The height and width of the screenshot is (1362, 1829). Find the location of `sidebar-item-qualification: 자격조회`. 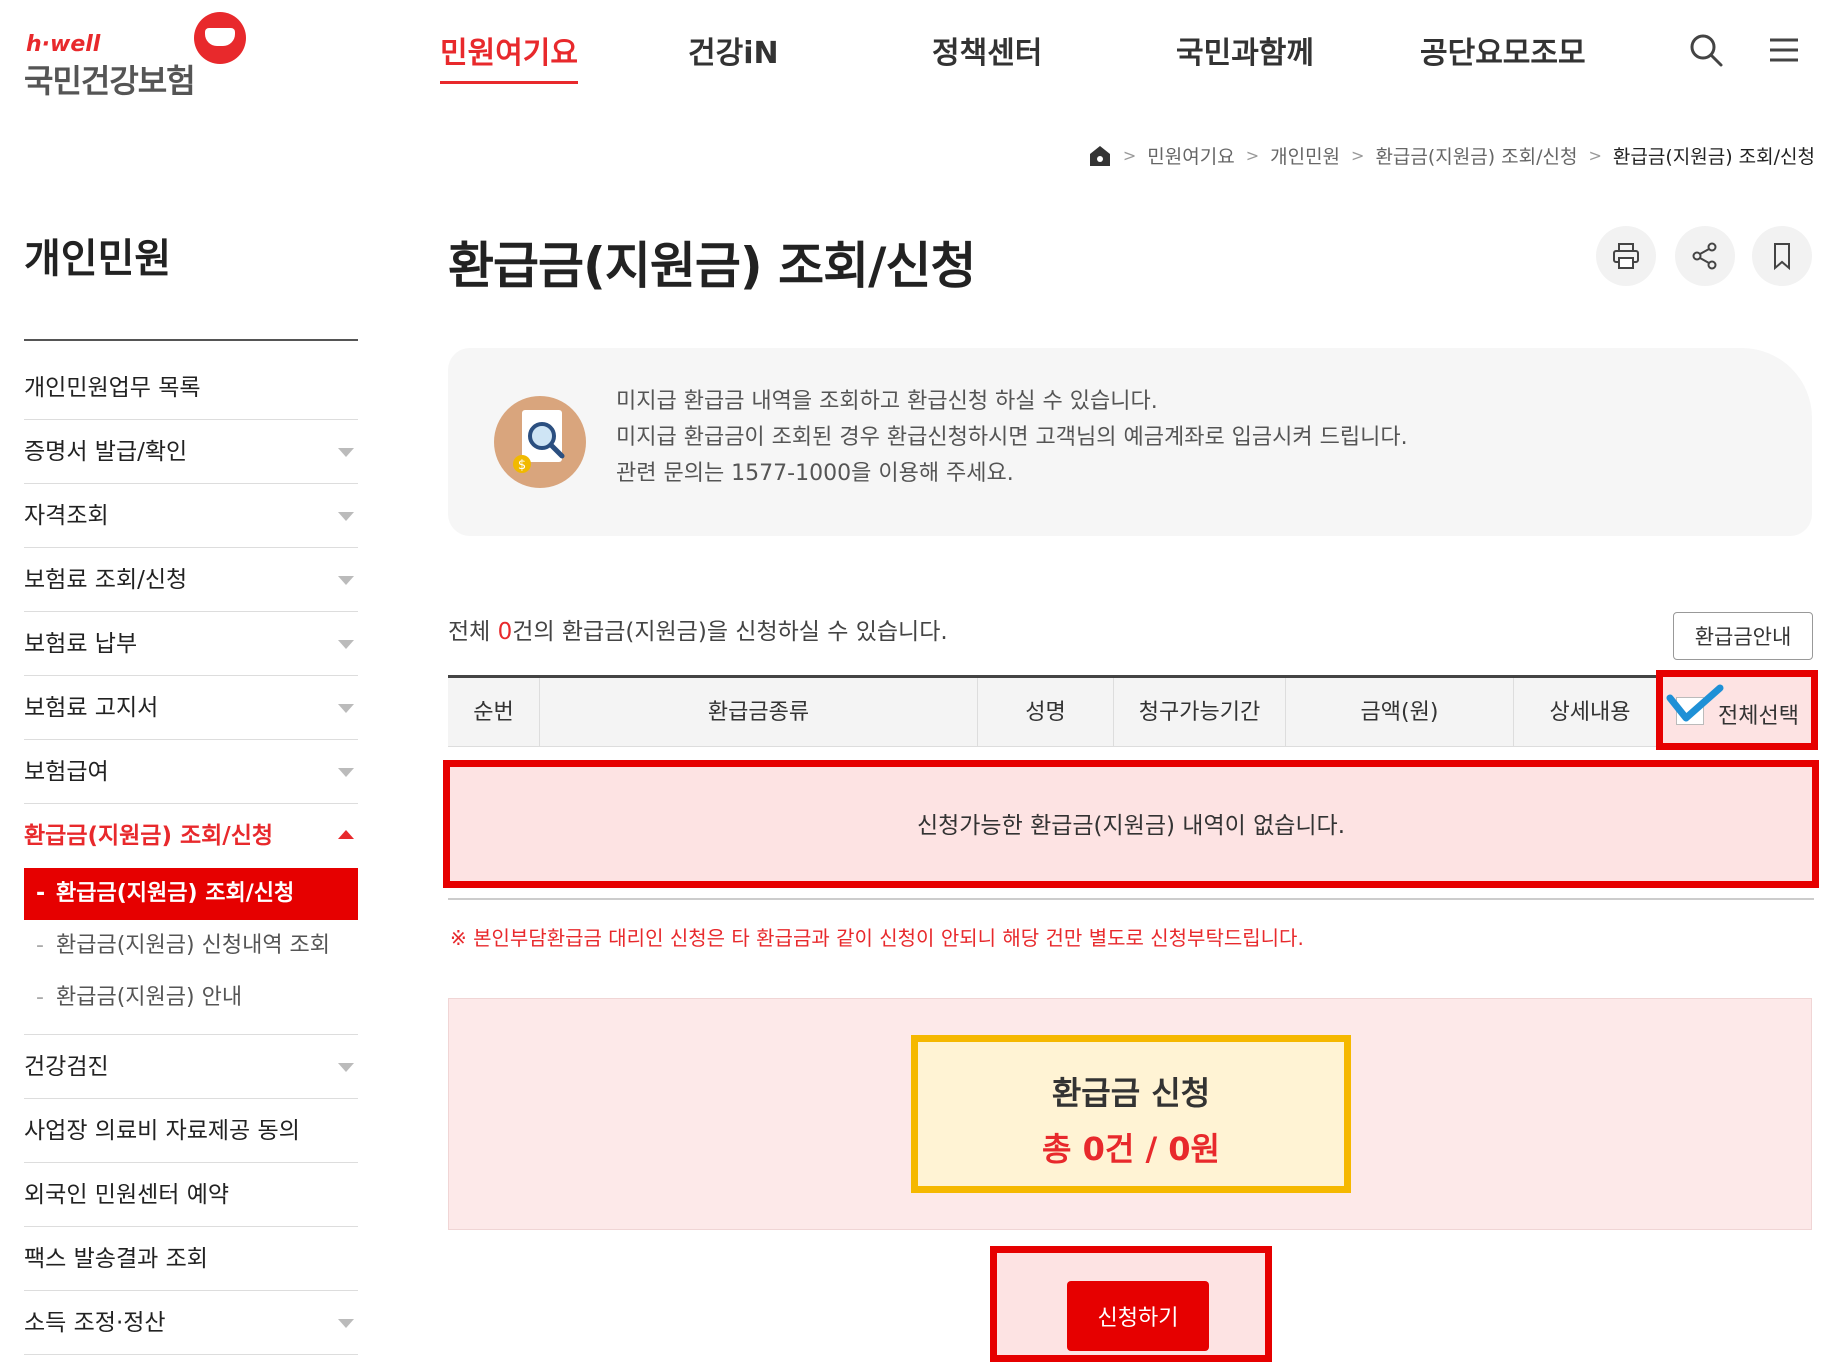

sidebar-item-qualification: 자격조회 is located at coordinates (191, 516).